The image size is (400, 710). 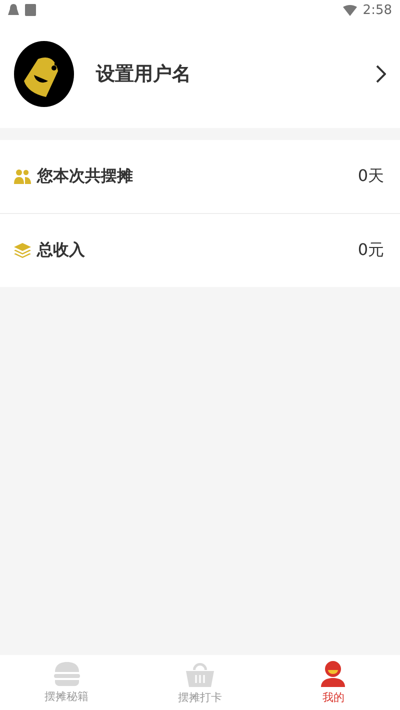 What do you see at coordinates (22, 250) in the screenshot?
I see `layers-icon` at bounding box center [22, 250].